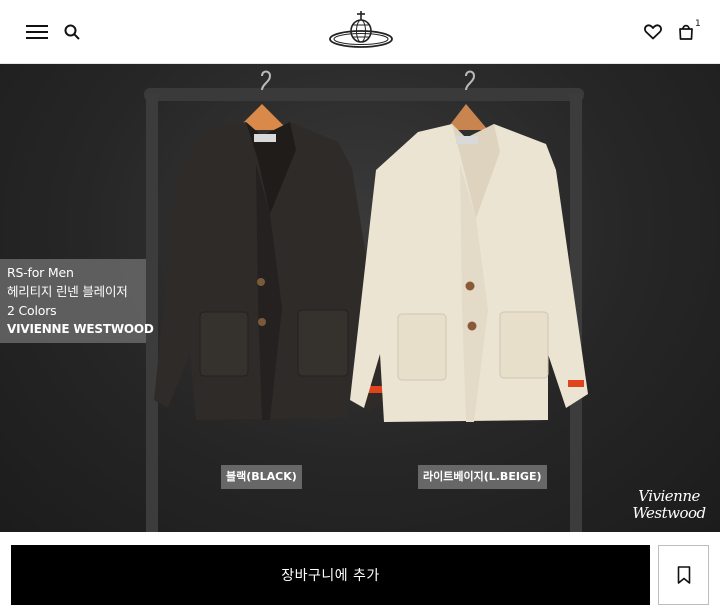 This screenshot has width=720, height=615. I want to click on top-header: 1, so click(360, 32).